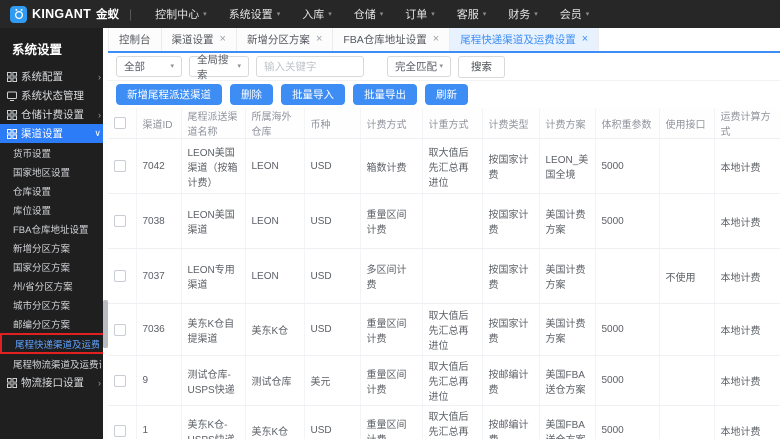  What do you see at coordinates (120, 123) in the screenshot?
I see `select-all-checkbox` at bounding box center [120, 123].